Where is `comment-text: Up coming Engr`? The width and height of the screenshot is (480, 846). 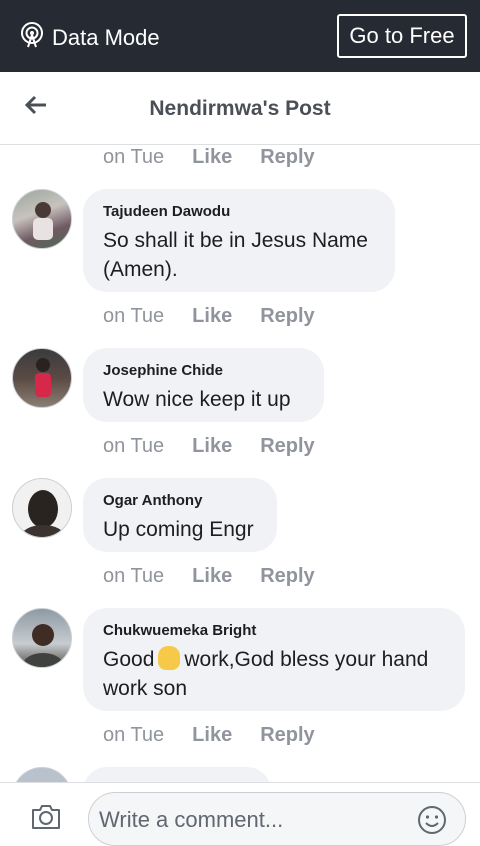 comment-text: Up coming Engr is located at coordinates (178, 529).